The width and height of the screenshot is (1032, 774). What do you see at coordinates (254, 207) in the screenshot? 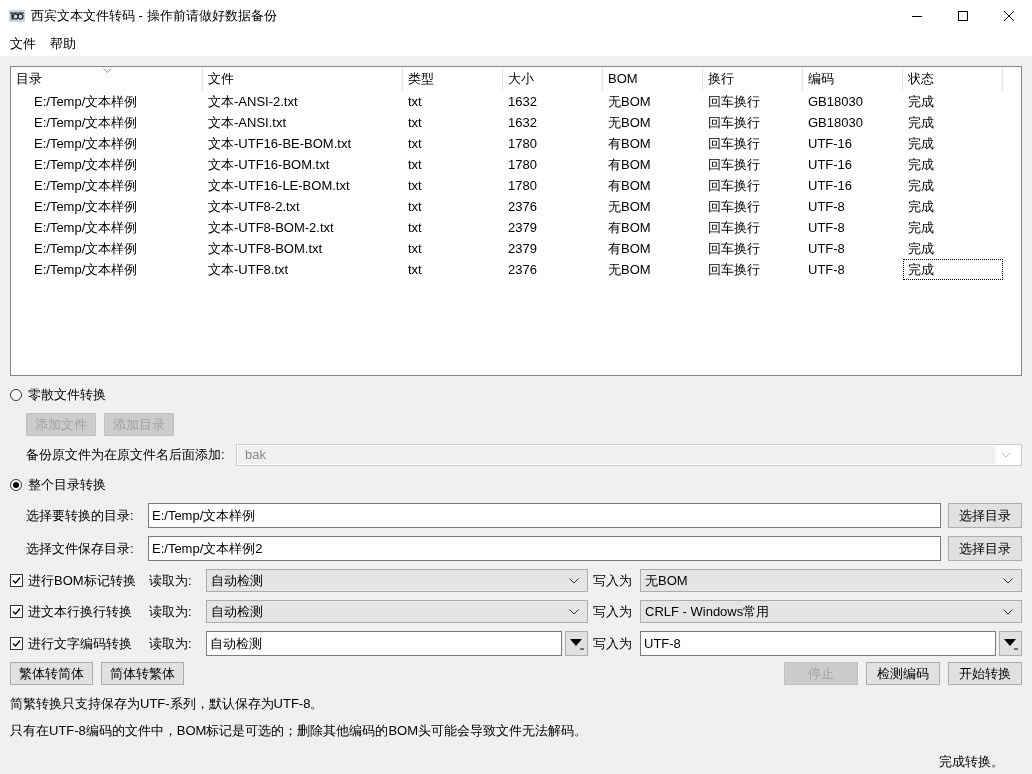
I see `table-cell-text: 文本-UTF8-2.txt` at bounding box center [254, 207].